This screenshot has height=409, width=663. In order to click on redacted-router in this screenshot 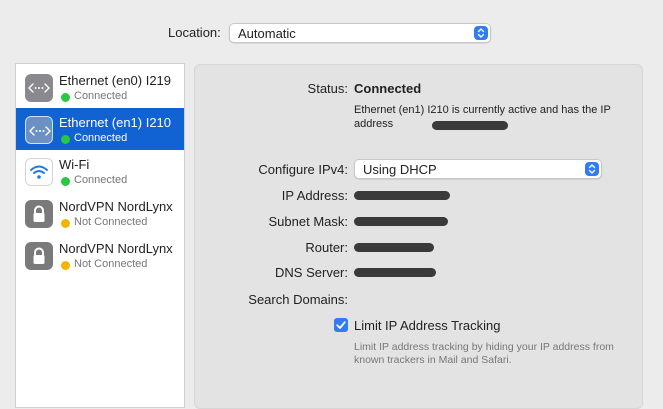, I will do `click(394, 247)`.